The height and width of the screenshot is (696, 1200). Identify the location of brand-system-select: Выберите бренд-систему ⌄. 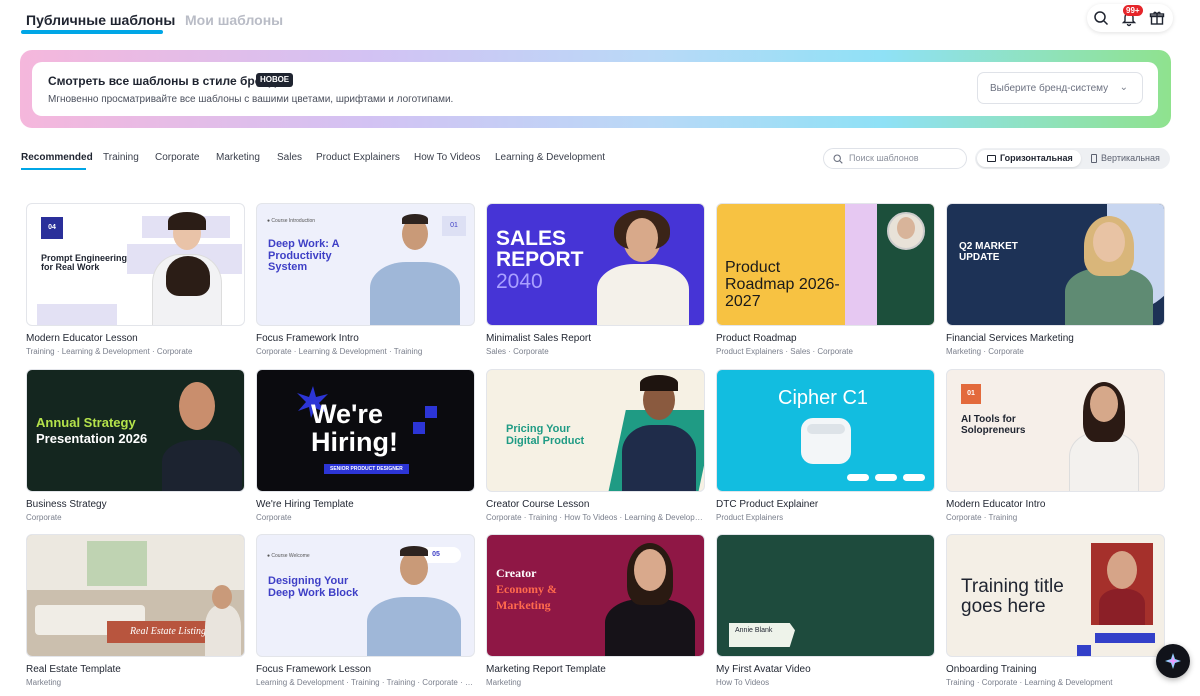
(1060, 88).